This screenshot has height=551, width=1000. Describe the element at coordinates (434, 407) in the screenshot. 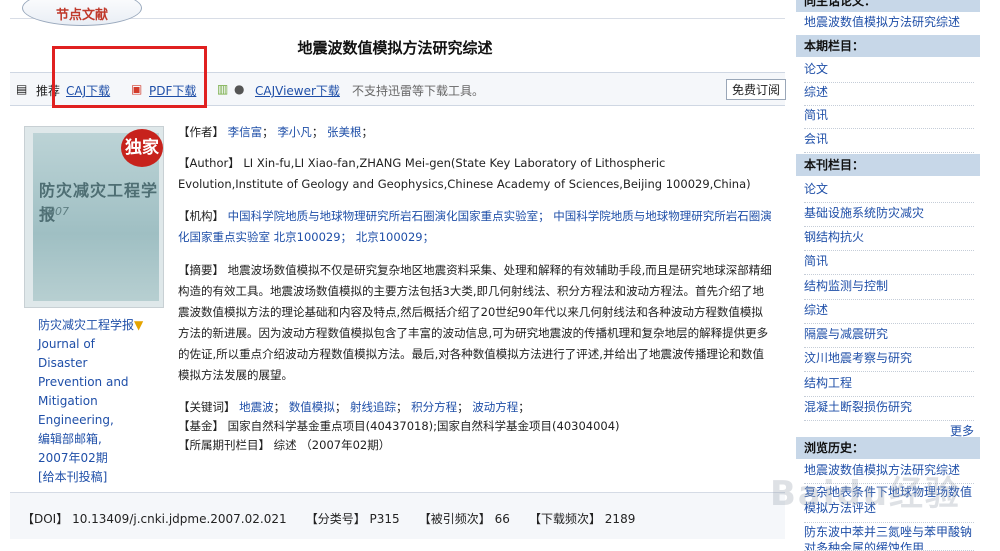

I see `keyword-link: 积分方程` at that location.